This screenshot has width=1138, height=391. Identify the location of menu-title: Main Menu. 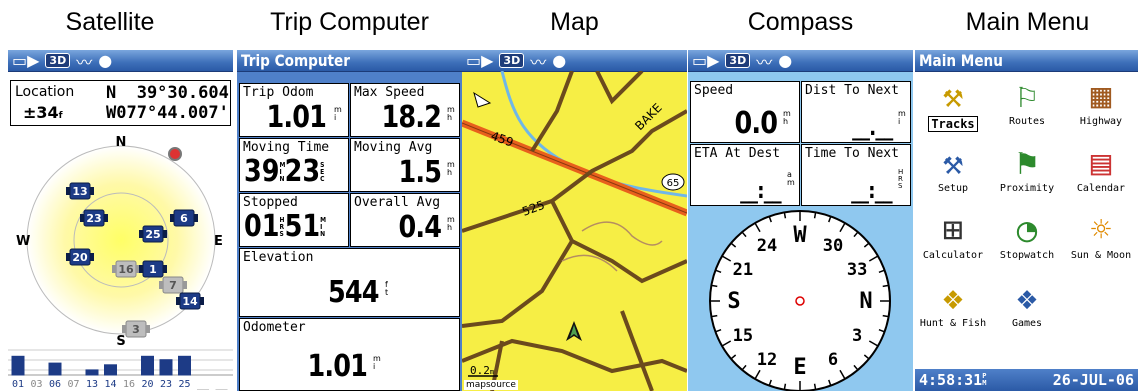
(961, 60).